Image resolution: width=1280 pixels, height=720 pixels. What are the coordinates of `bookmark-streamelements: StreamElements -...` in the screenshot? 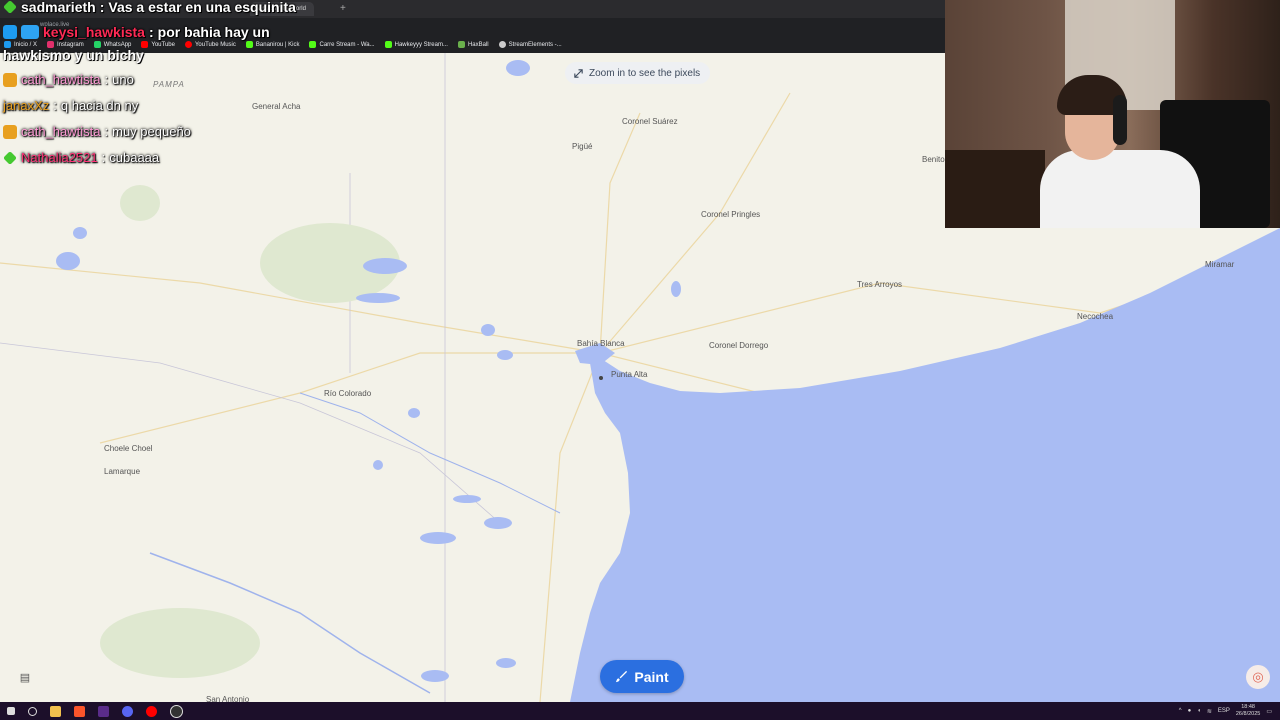 It's located at (530, 44).